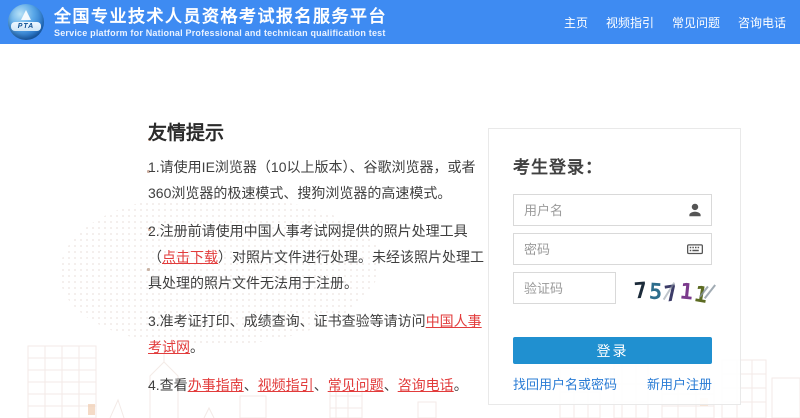 This screenshot has height=418, width=800. Describe the element at coordinates (656, 292) in the screenshot. I see `captcha-digit: 5` at that location.